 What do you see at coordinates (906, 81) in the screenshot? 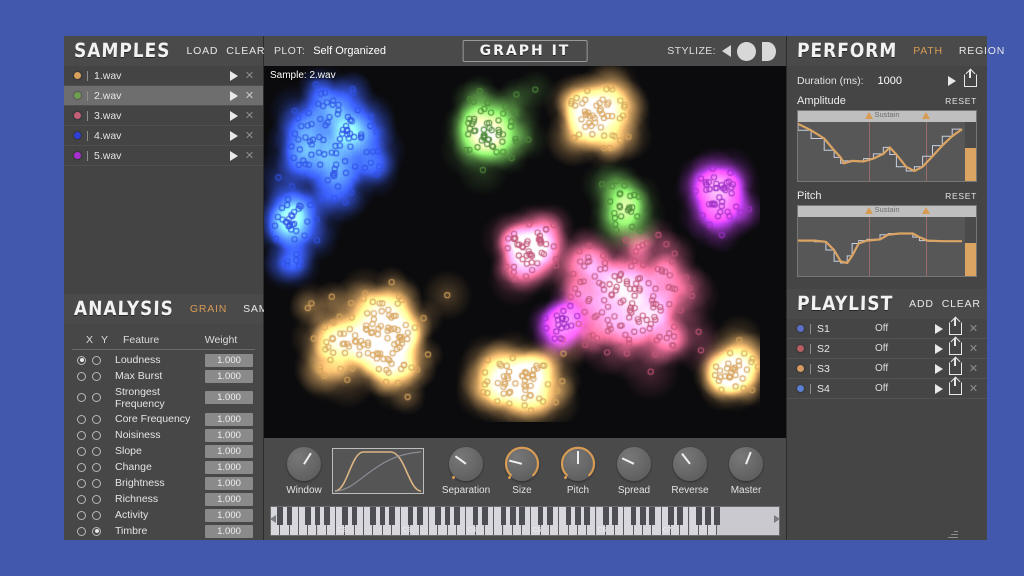
I see `duration-input: 1000` at bounding box center [906, 81].